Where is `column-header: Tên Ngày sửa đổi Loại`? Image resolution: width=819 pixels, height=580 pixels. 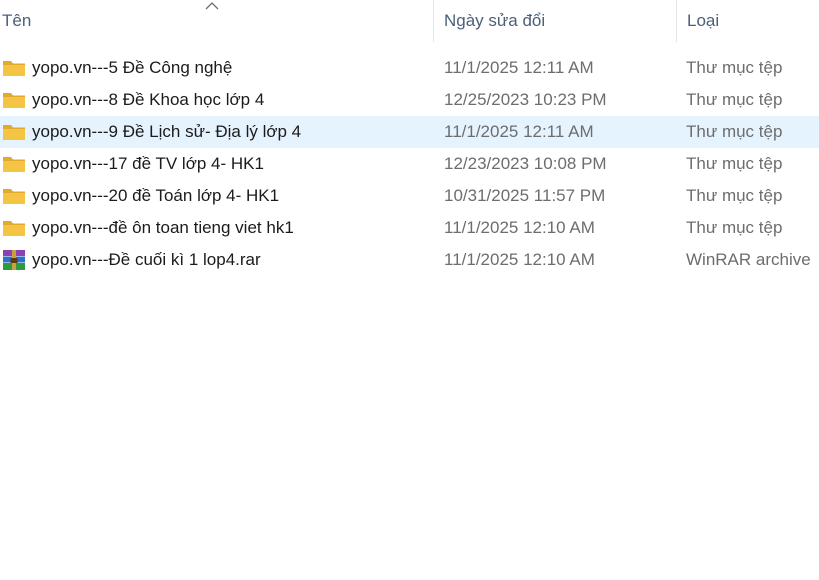 column-header: Tên Ngày sửa đổi Loại is located at coordinates (409, 21).